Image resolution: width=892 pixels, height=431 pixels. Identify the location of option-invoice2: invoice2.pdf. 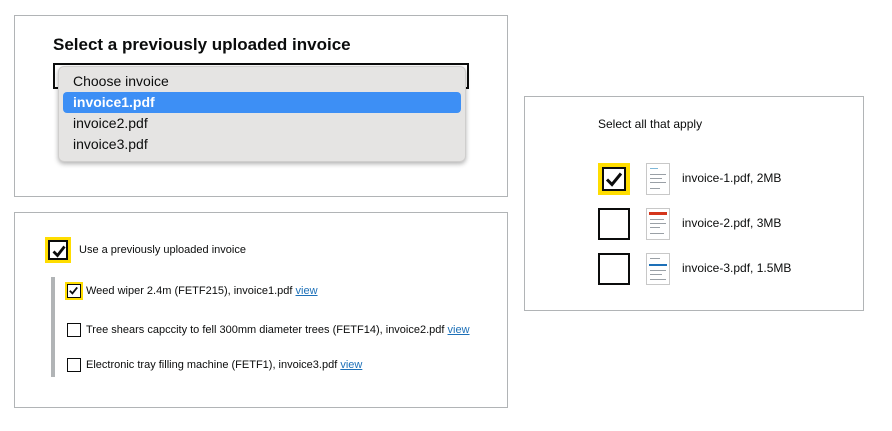
(262, 123).